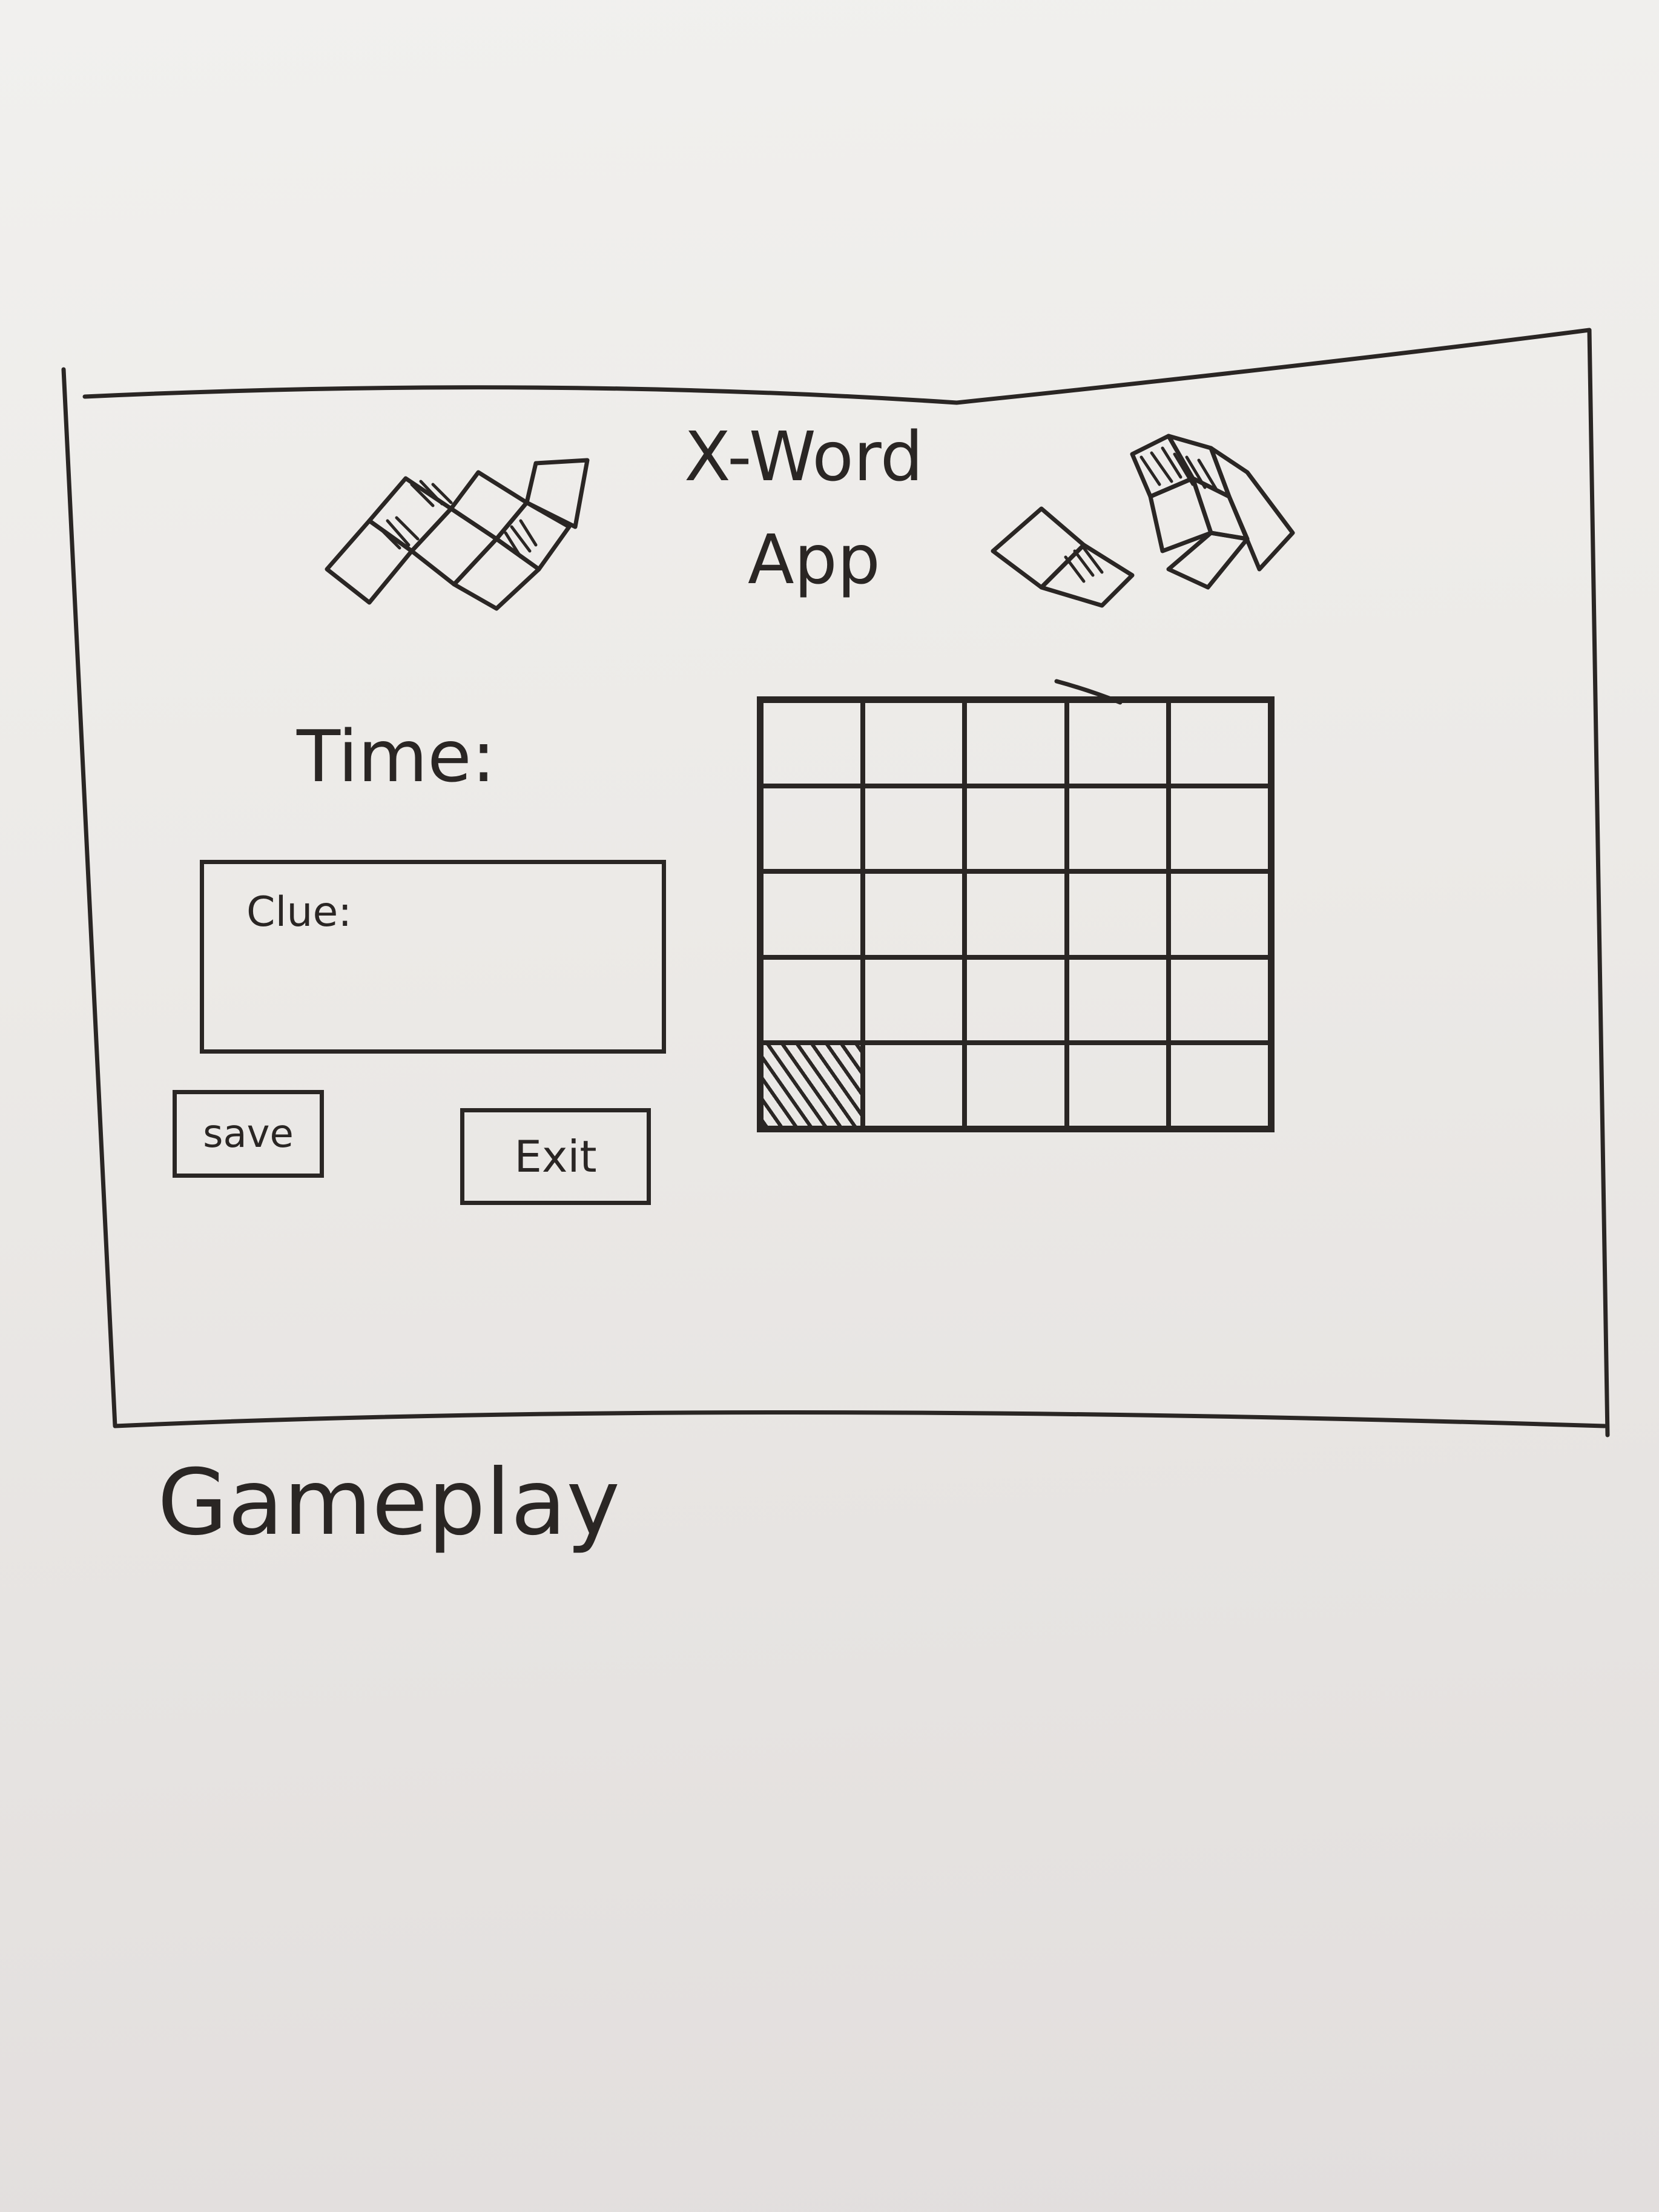 The image size is (1659, 2212). I want to click on crossword-grid, so click(1016, 914).